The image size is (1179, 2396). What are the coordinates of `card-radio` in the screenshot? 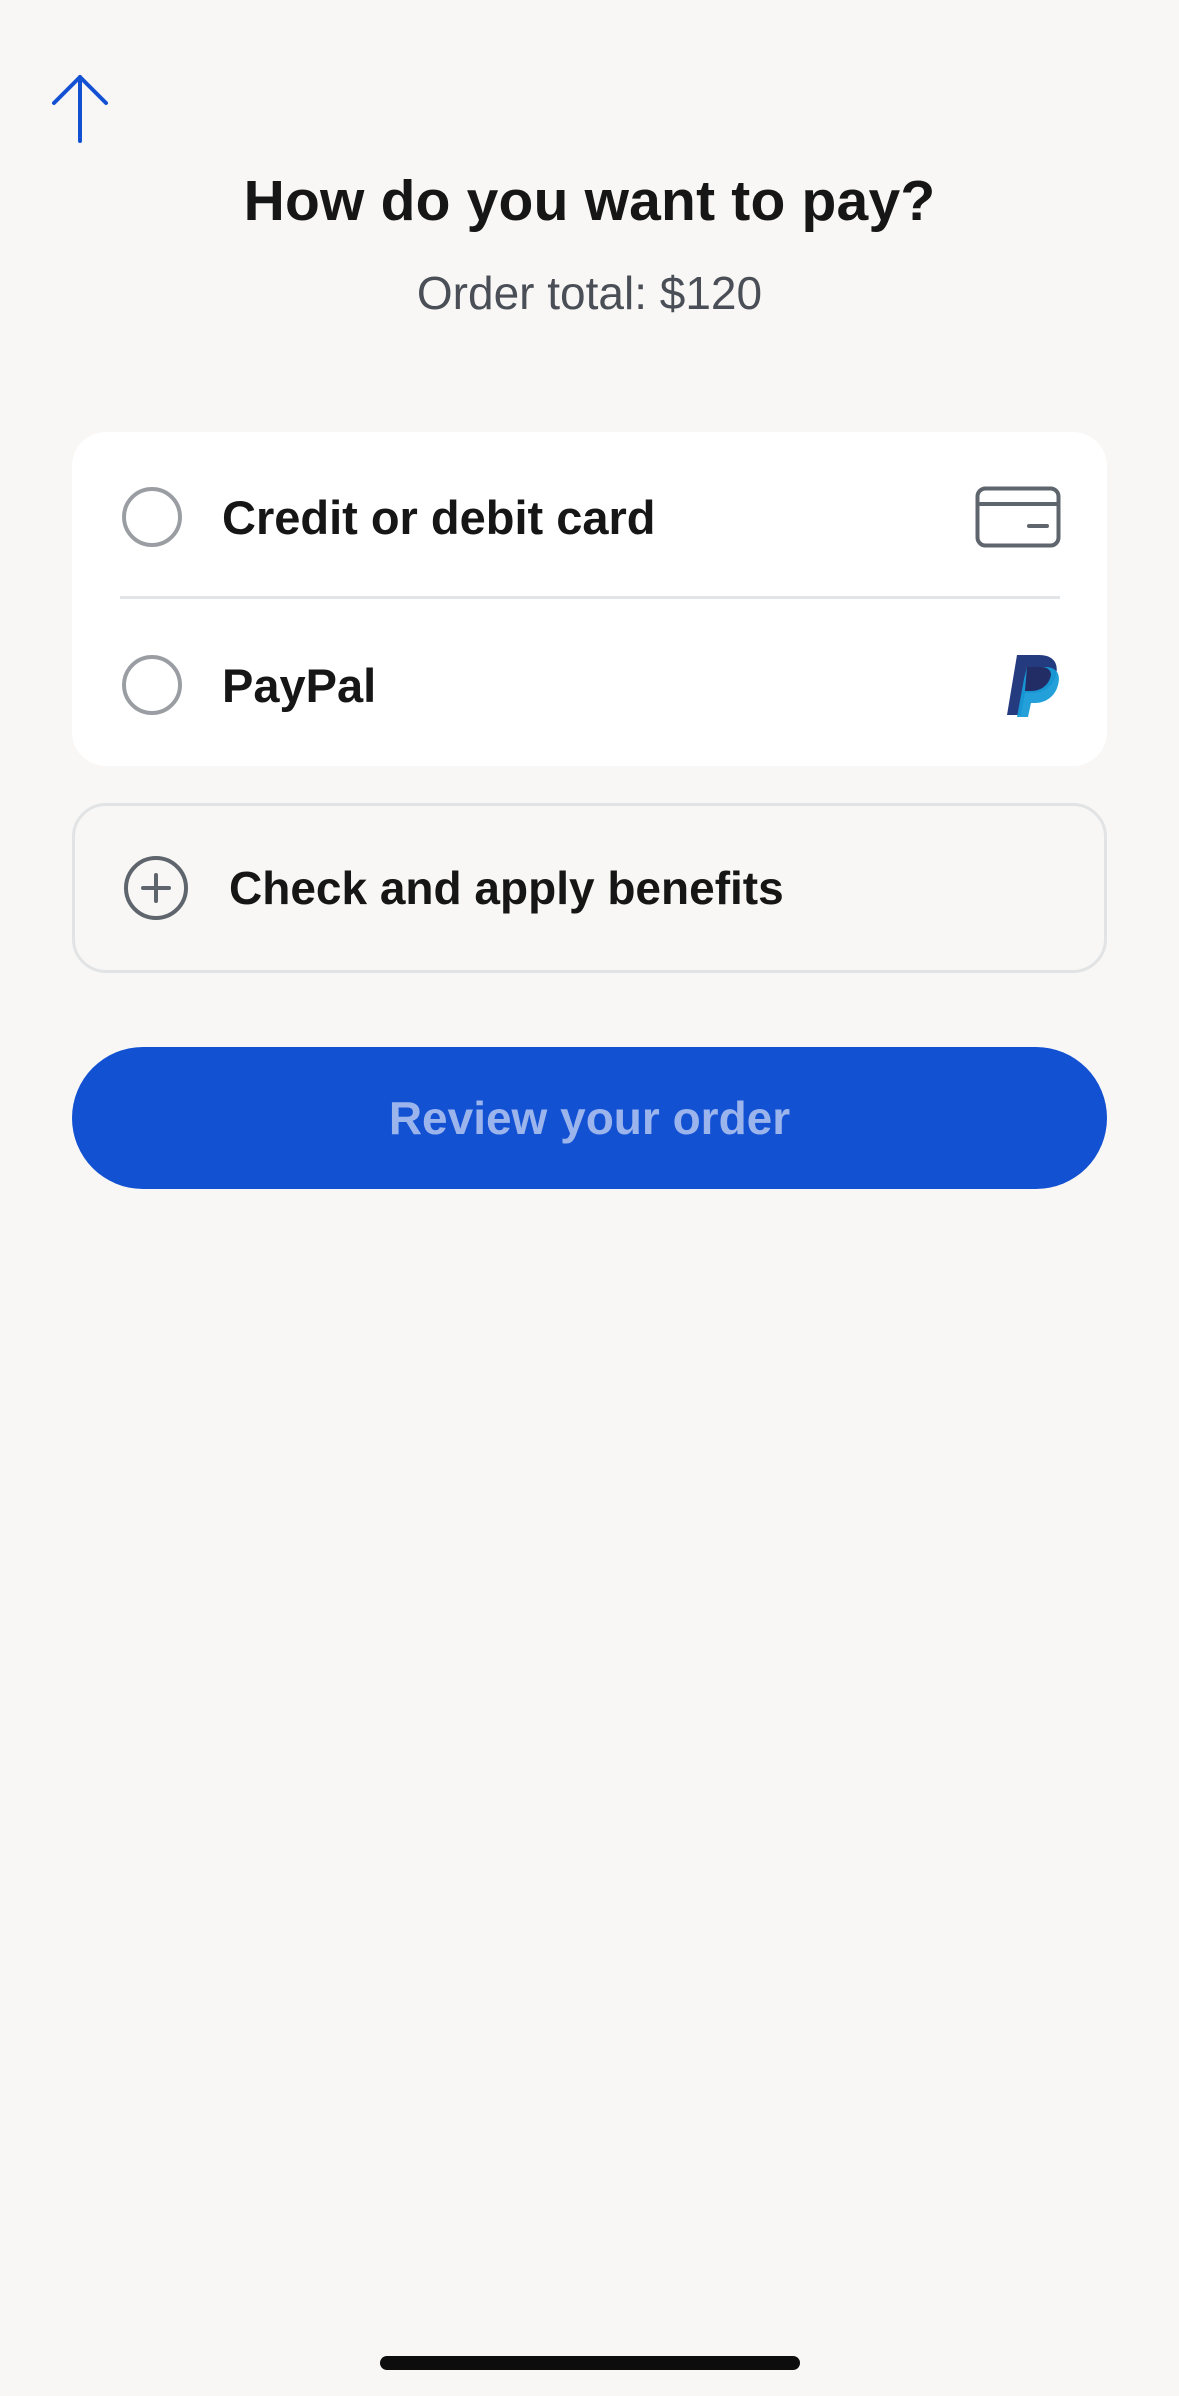 It's located at (152, 517).